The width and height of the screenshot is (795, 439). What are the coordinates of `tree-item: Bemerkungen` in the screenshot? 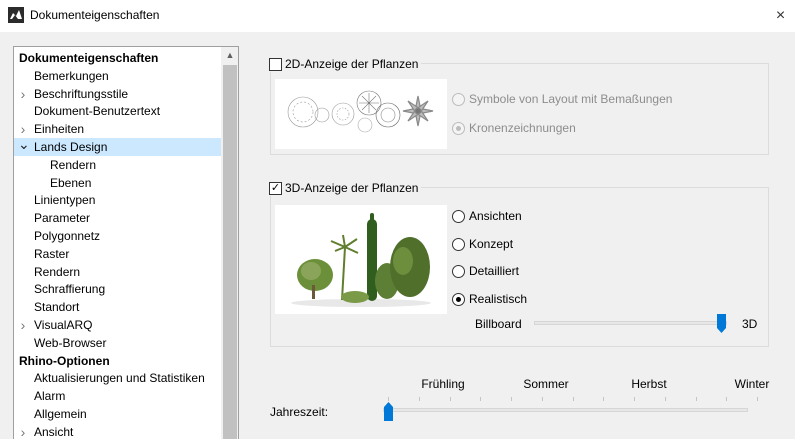 It's located at (117, 76).